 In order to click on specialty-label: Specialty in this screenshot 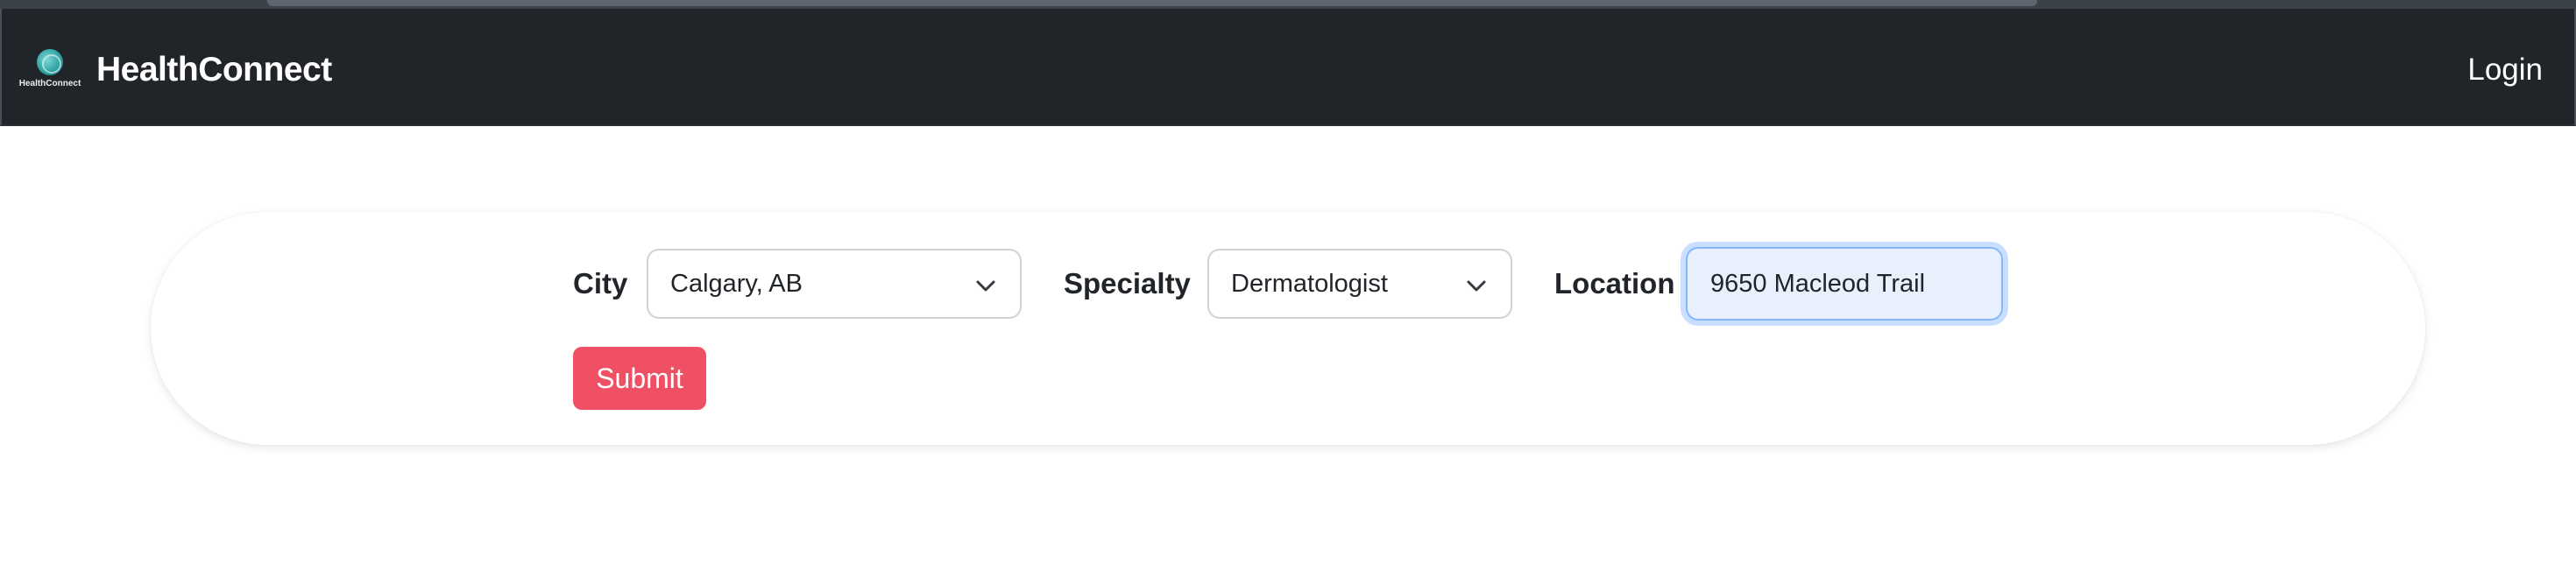, I will do `click(1127, 283)`.